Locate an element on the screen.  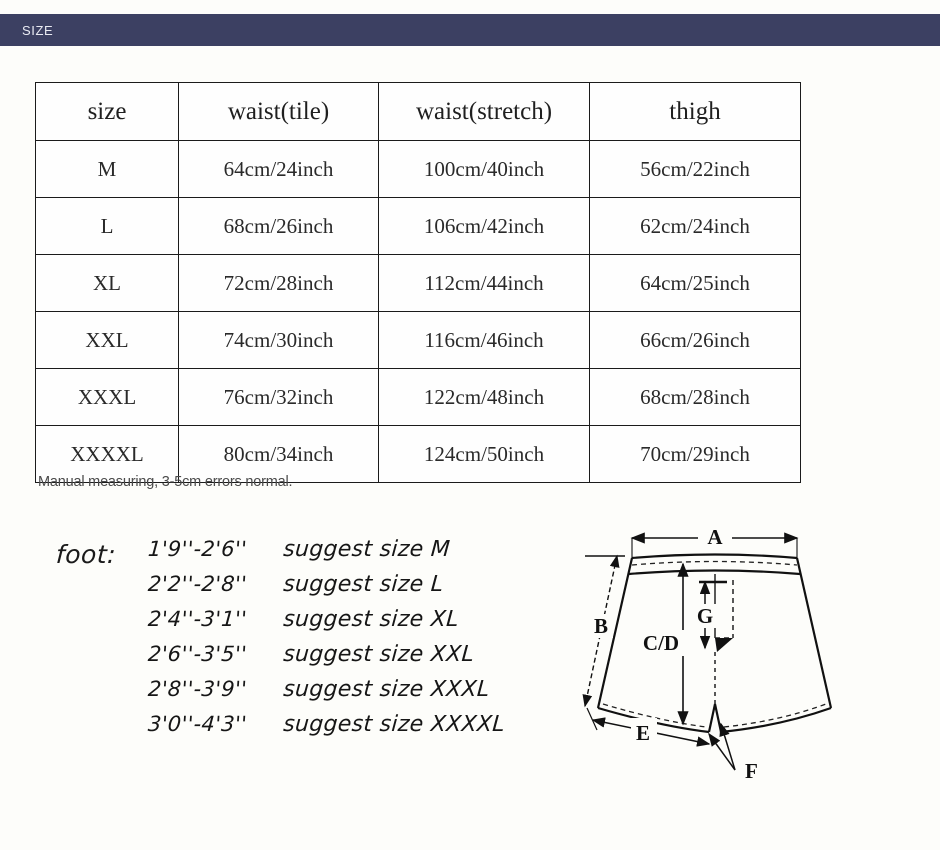
table-header-row: size waist(tile) waist(stretch) thigh is located at coordinates (418, 111).